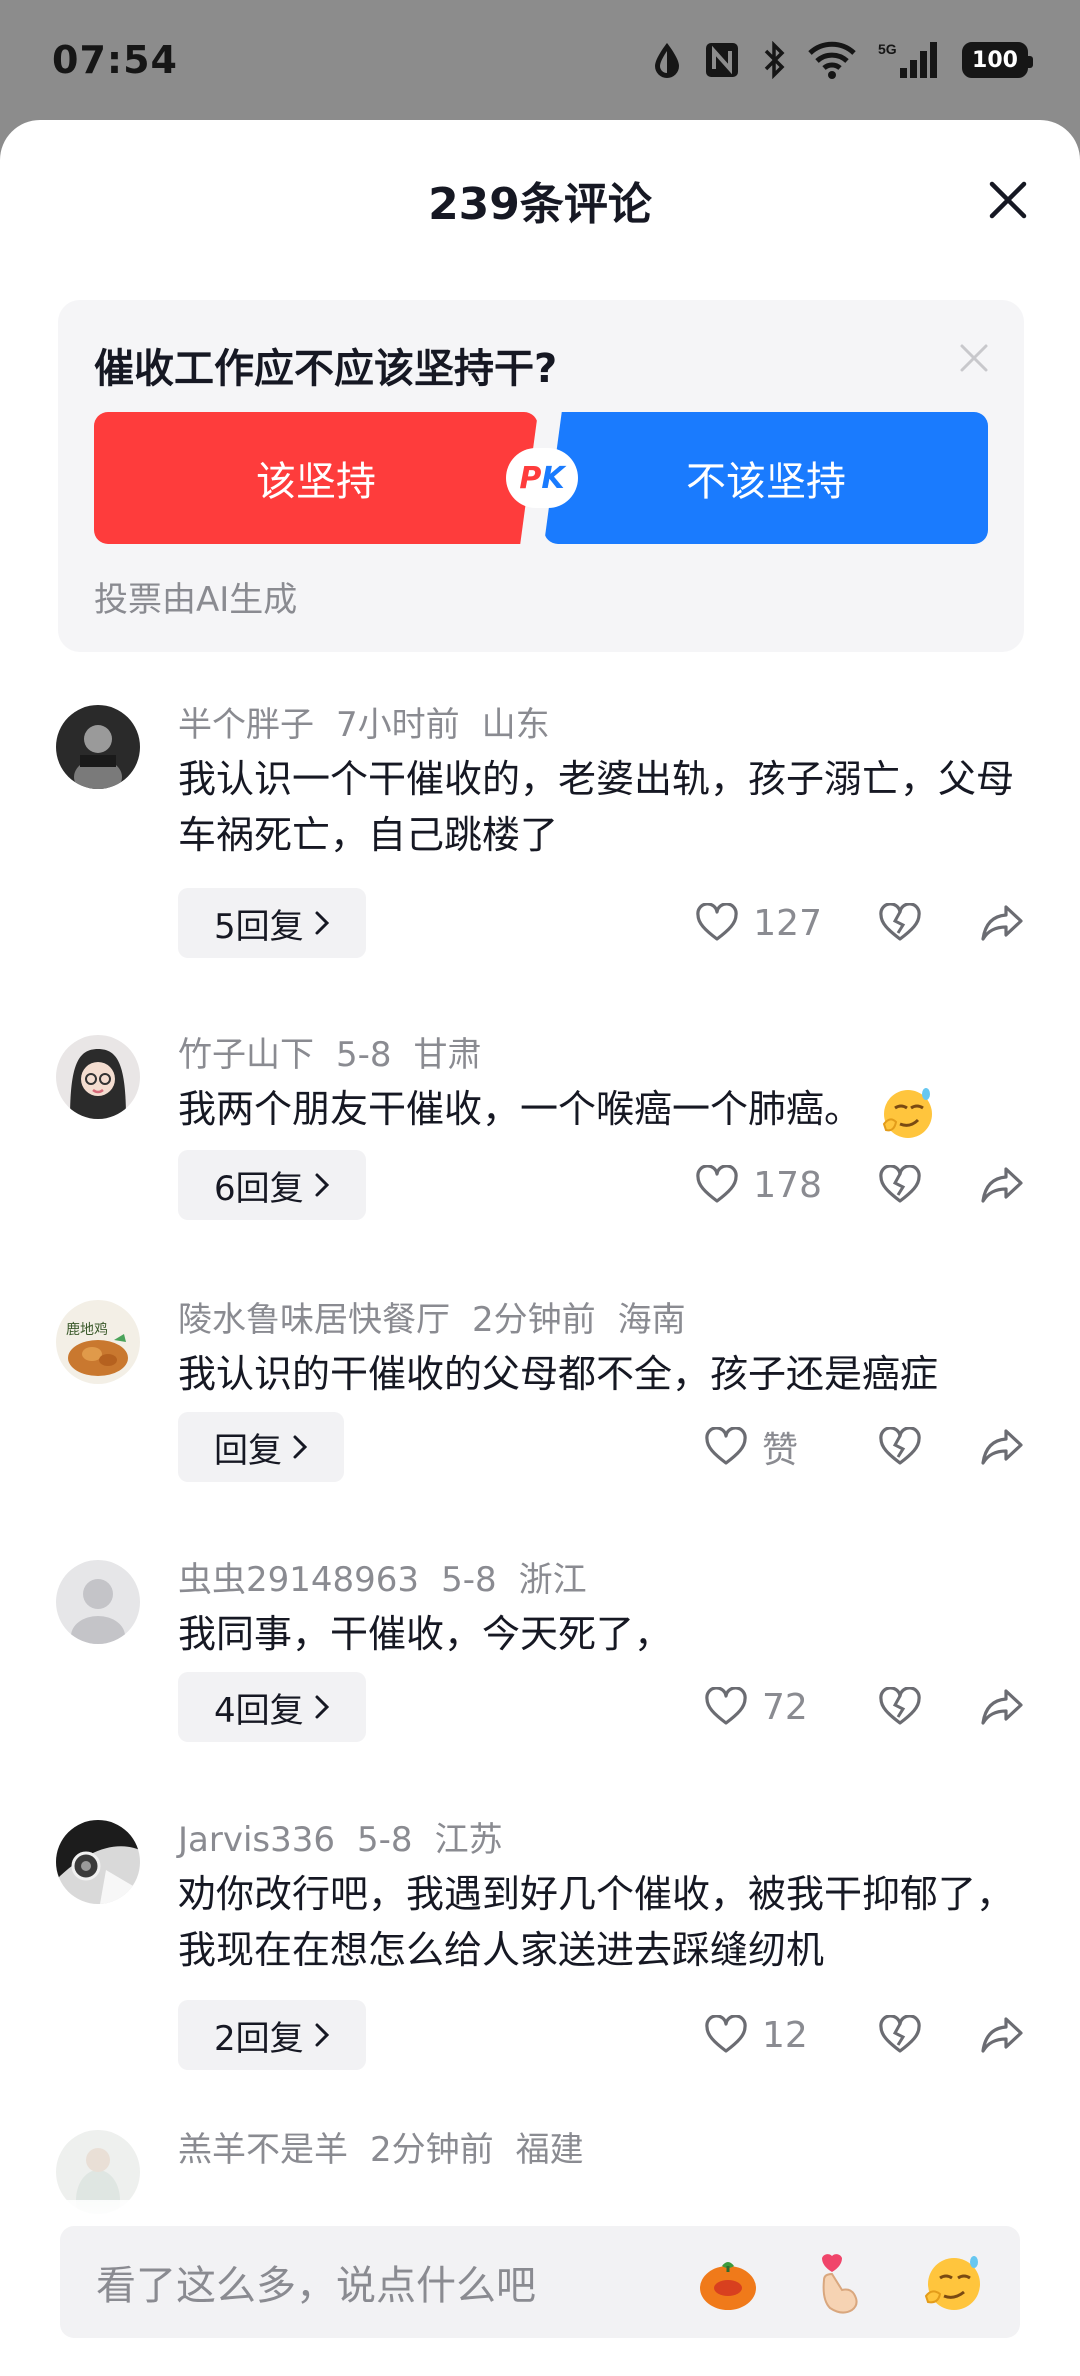 This screenshot has height=2376, width=1080. What do you see at coordinates (540, 204) in the screenshot?
I see `comment-count-title: 239条评论` at bounding box center [540, 204].